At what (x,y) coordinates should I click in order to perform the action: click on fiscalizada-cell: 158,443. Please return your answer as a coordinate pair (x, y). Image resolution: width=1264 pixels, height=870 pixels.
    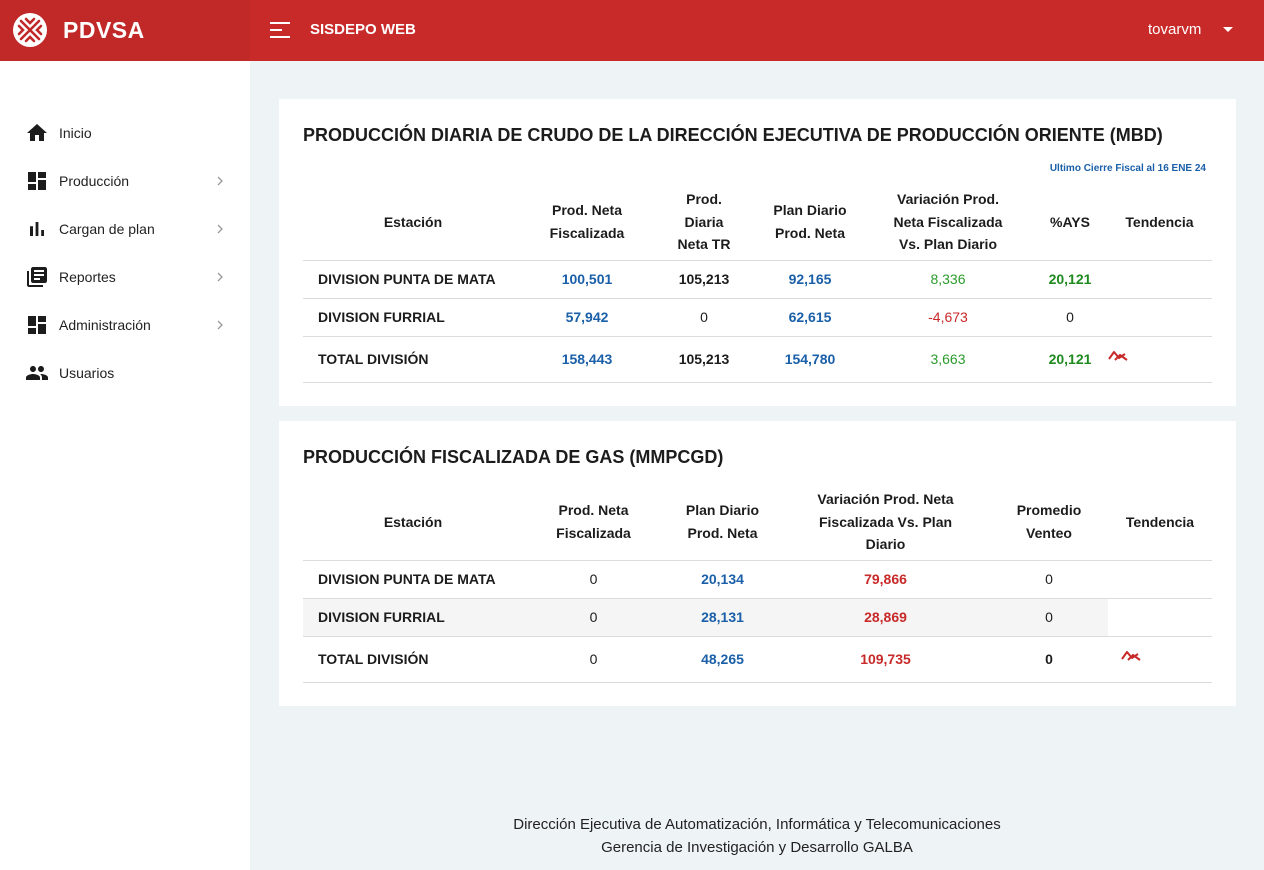
    Looking at the image, I should click on (587, 359).